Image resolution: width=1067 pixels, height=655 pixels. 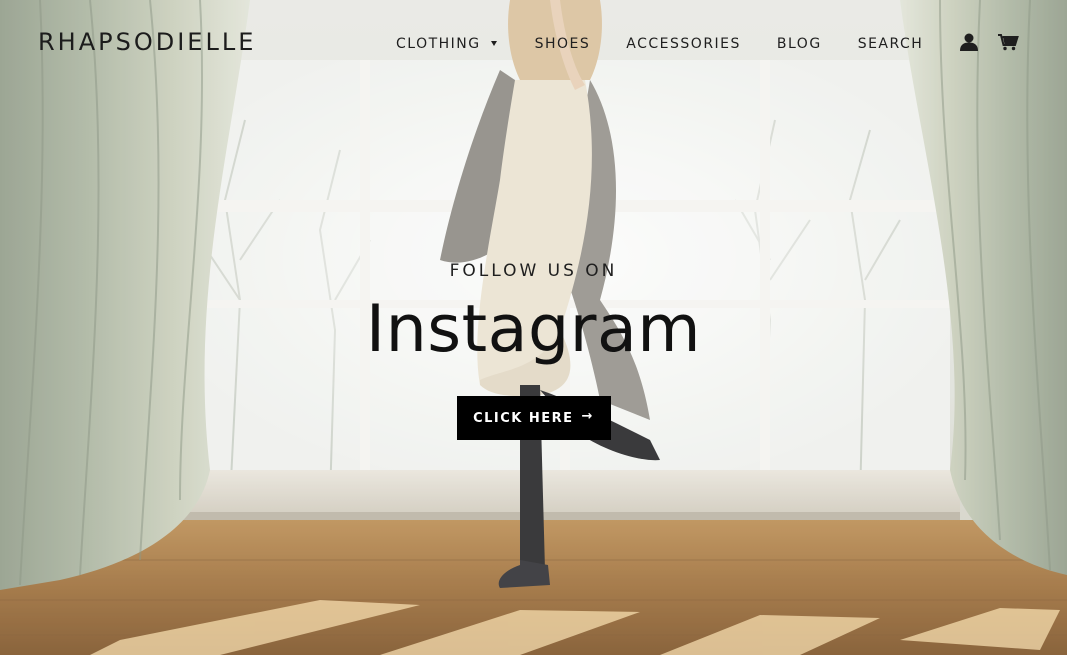 I want to click on nav-item-blog: BLOG, so click(x=799, y=44).